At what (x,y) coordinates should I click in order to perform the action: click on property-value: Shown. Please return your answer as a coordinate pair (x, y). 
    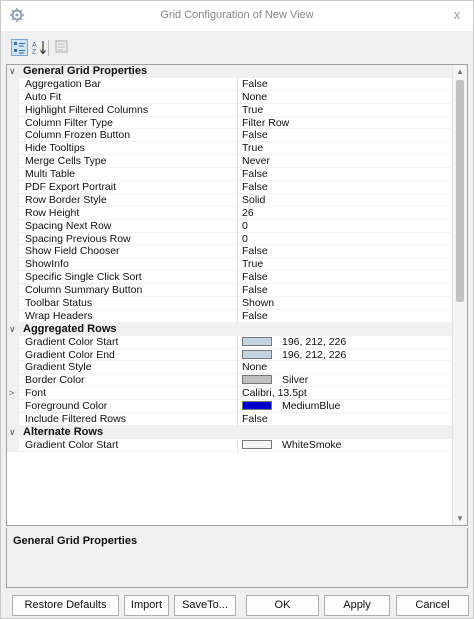
    Looking at the image, I should click on (344, 303).